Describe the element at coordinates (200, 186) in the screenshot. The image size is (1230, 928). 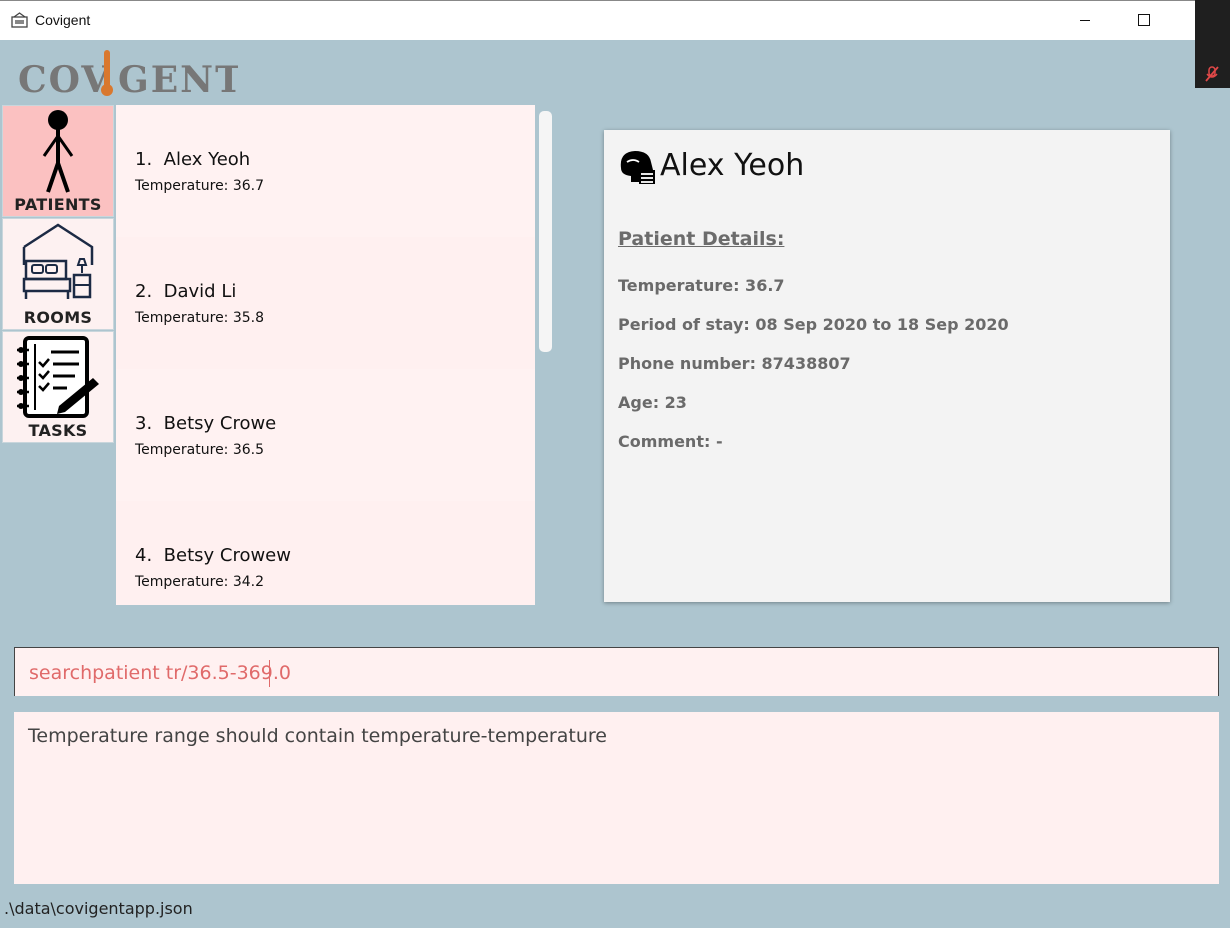
I see `patient-temperature: Temperature: 36.7` at that location.